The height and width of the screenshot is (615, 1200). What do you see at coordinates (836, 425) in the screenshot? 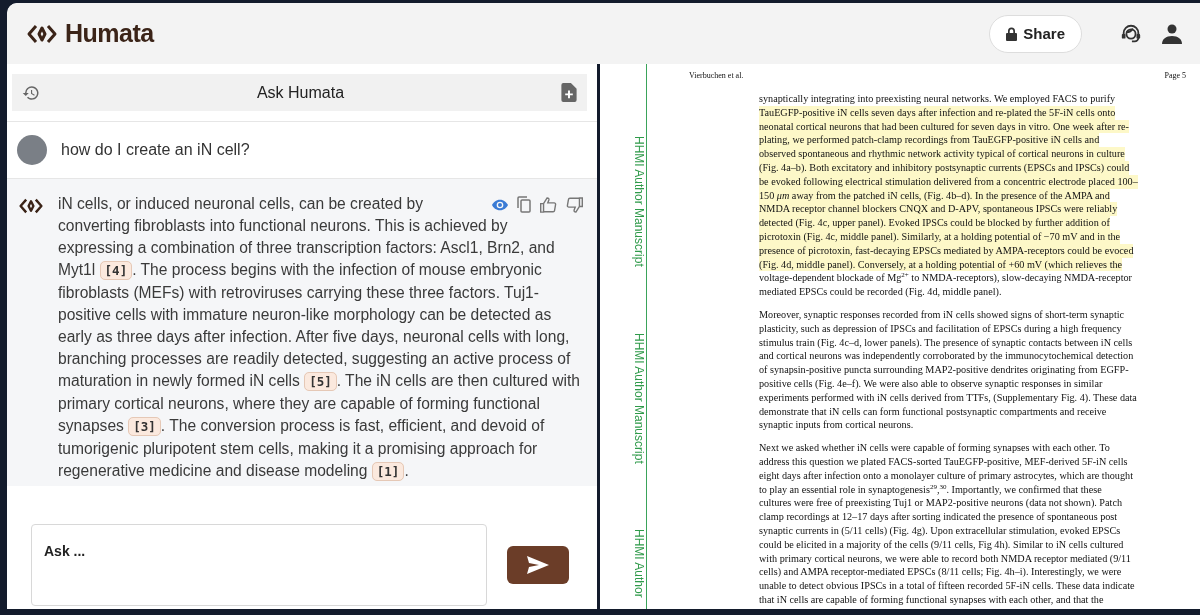
I see `document-text-line: synaptic inputs from cortical neurons.` at bounding box center [836, 425].